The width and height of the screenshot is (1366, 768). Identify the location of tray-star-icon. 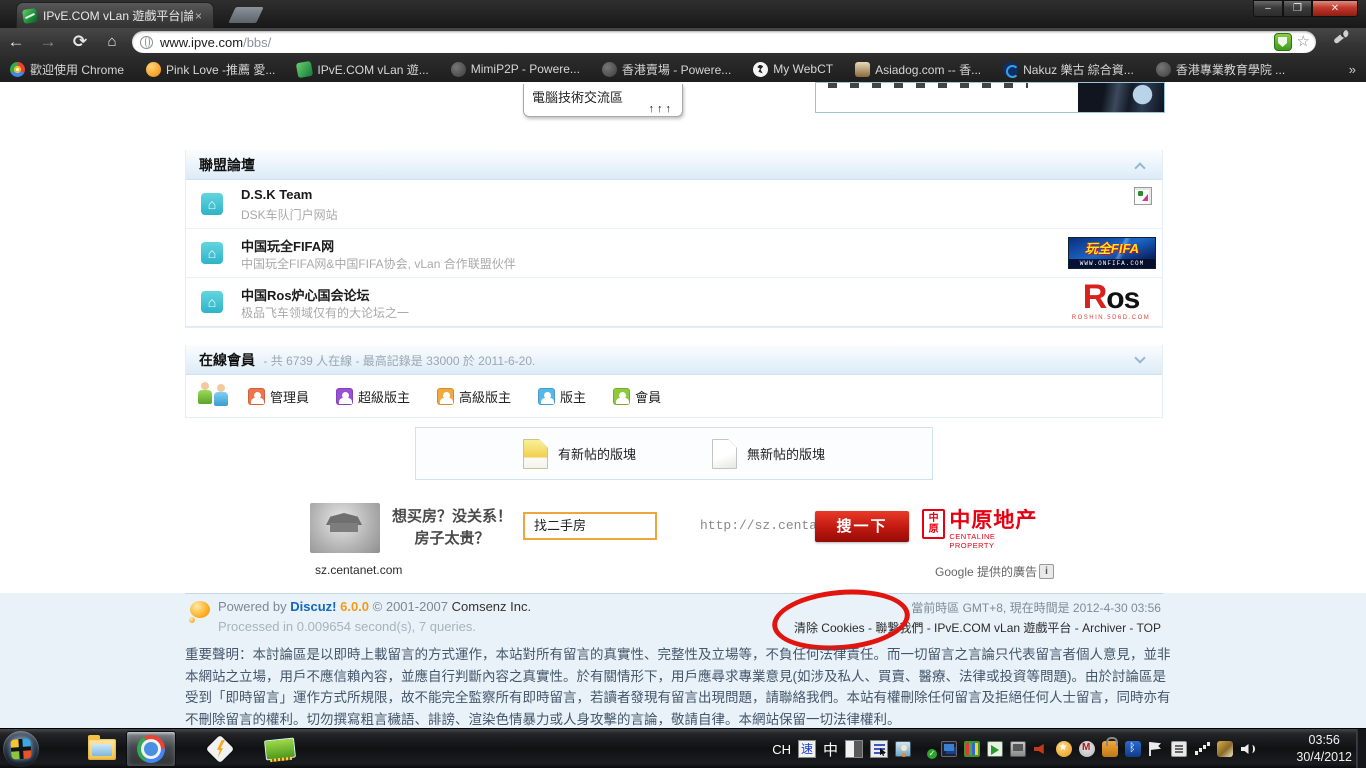
(1064, 749).